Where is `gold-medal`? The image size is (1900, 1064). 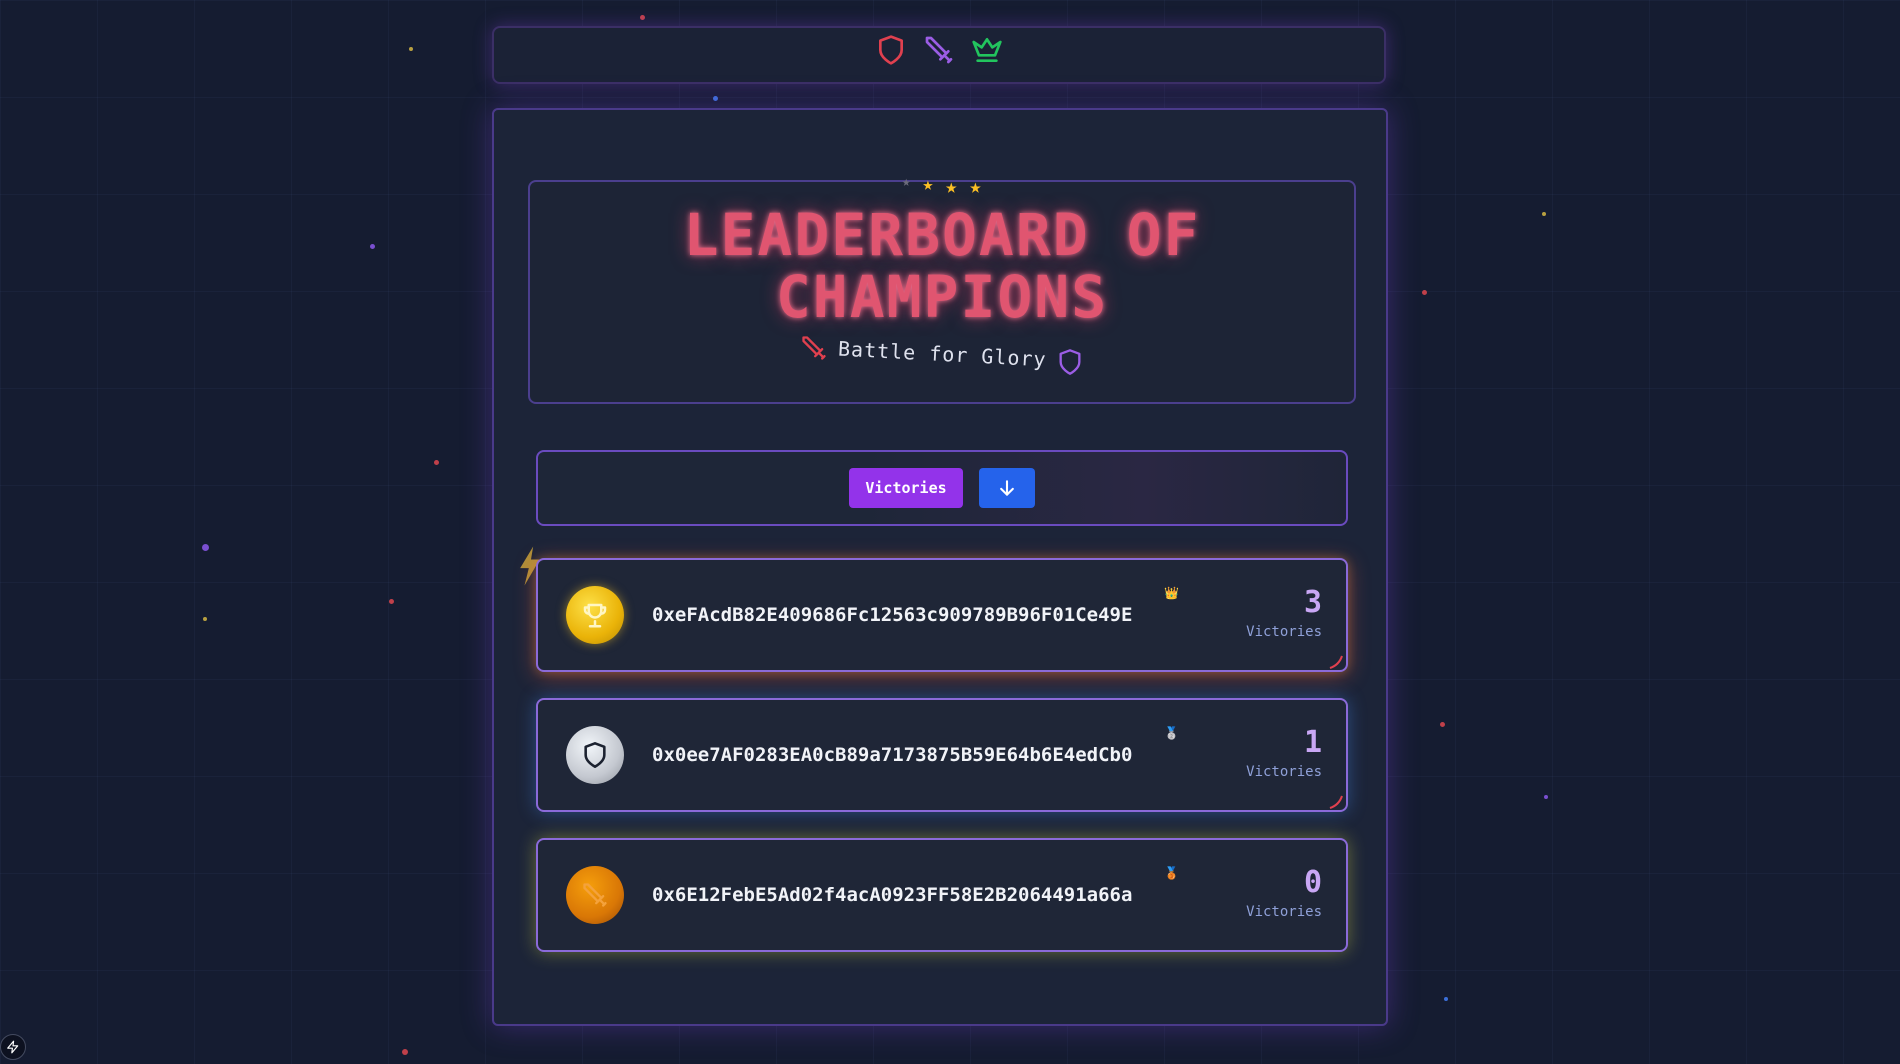
gold-medal is located at coordinates (595, 615).